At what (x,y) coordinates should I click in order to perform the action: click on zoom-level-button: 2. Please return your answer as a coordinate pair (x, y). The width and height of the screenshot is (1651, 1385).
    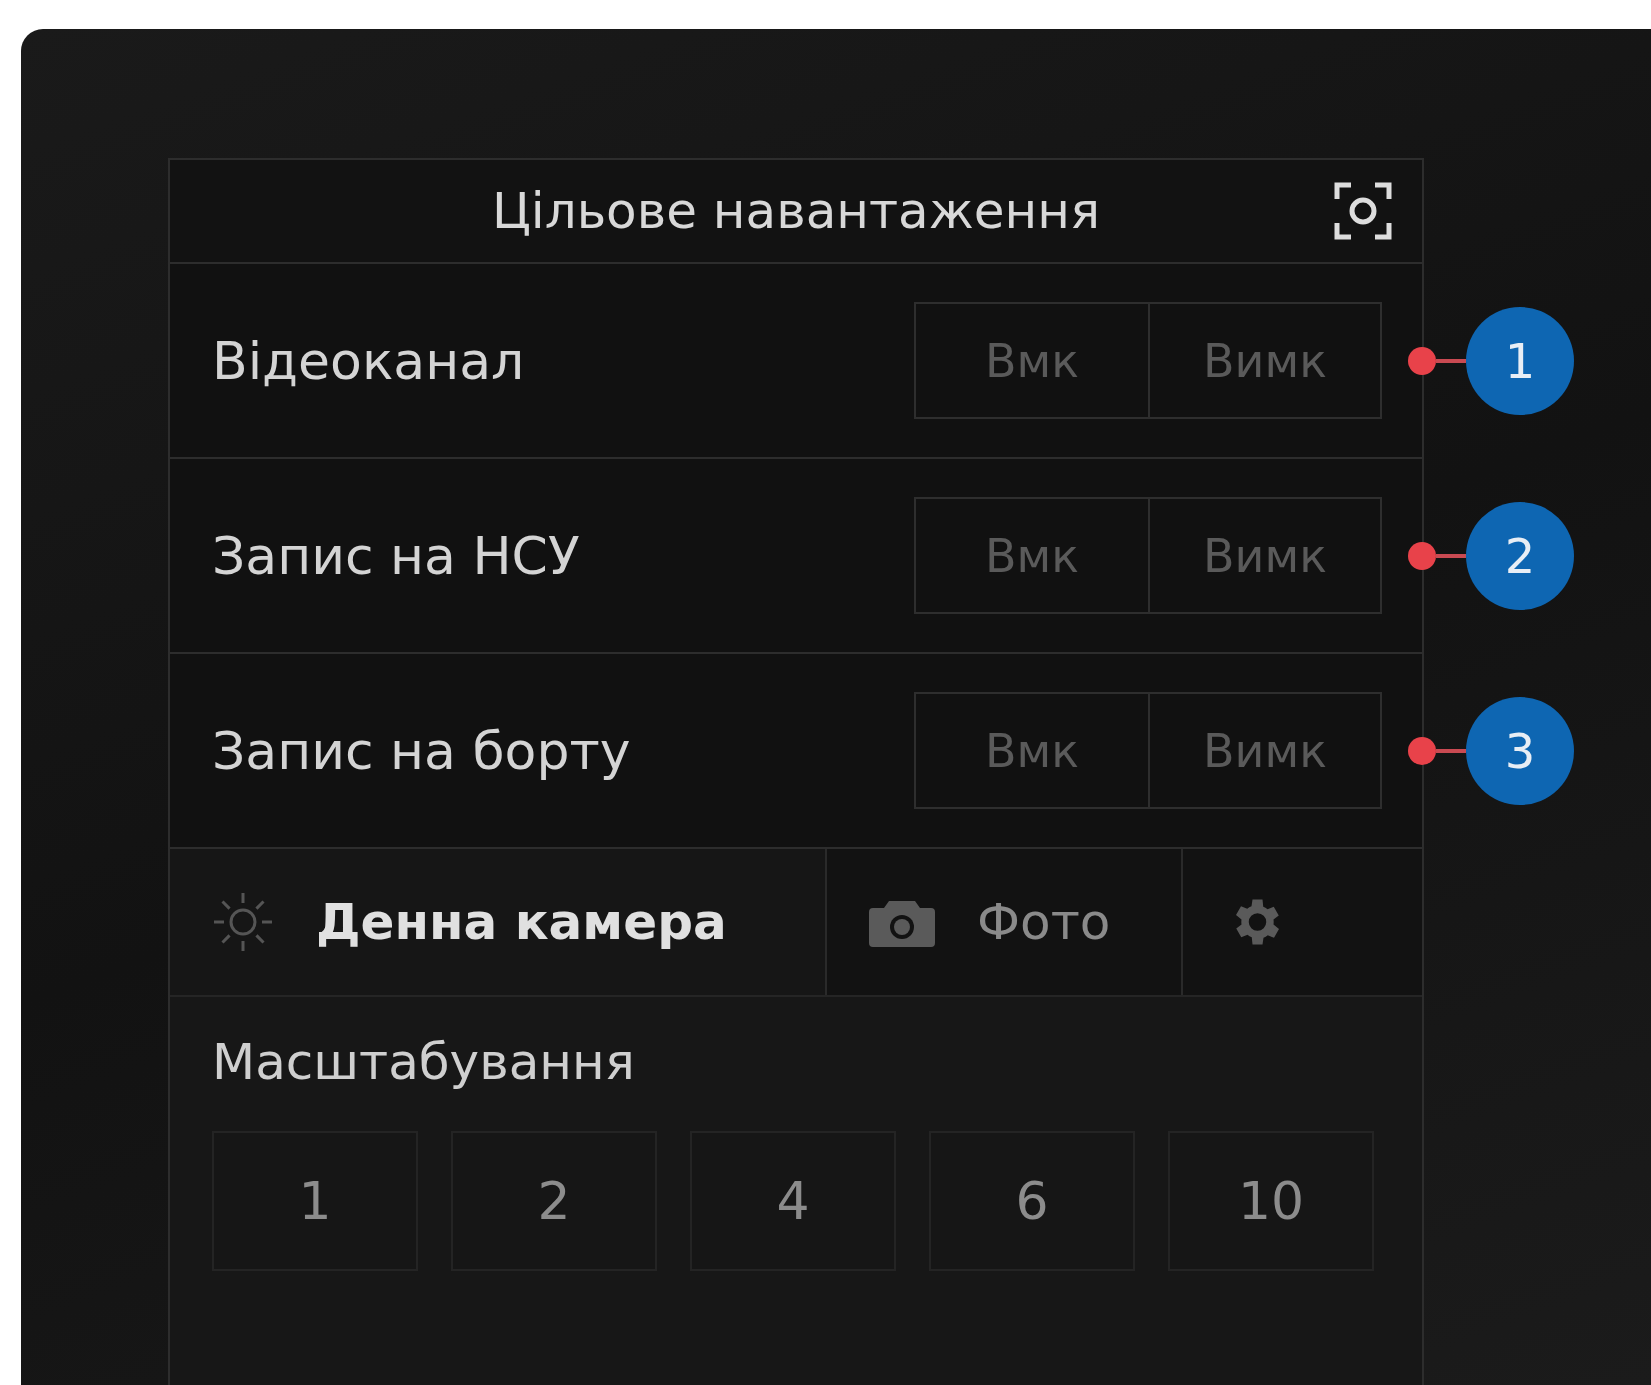
    Looking at the image, I should click on (554, 1201).